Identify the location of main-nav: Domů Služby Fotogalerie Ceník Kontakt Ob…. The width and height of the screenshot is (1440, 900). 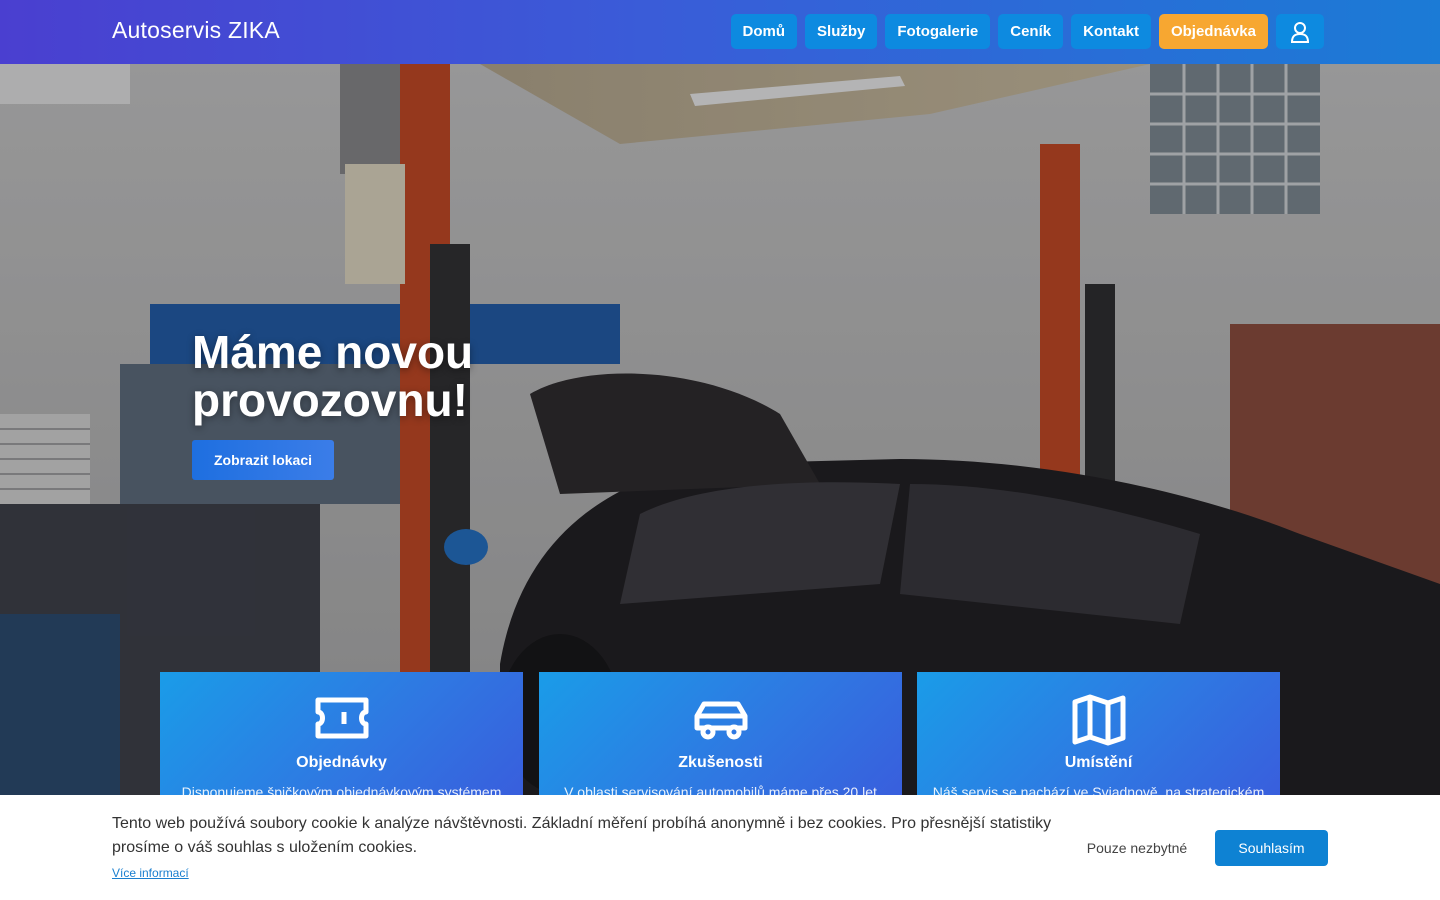
(1027, 31).